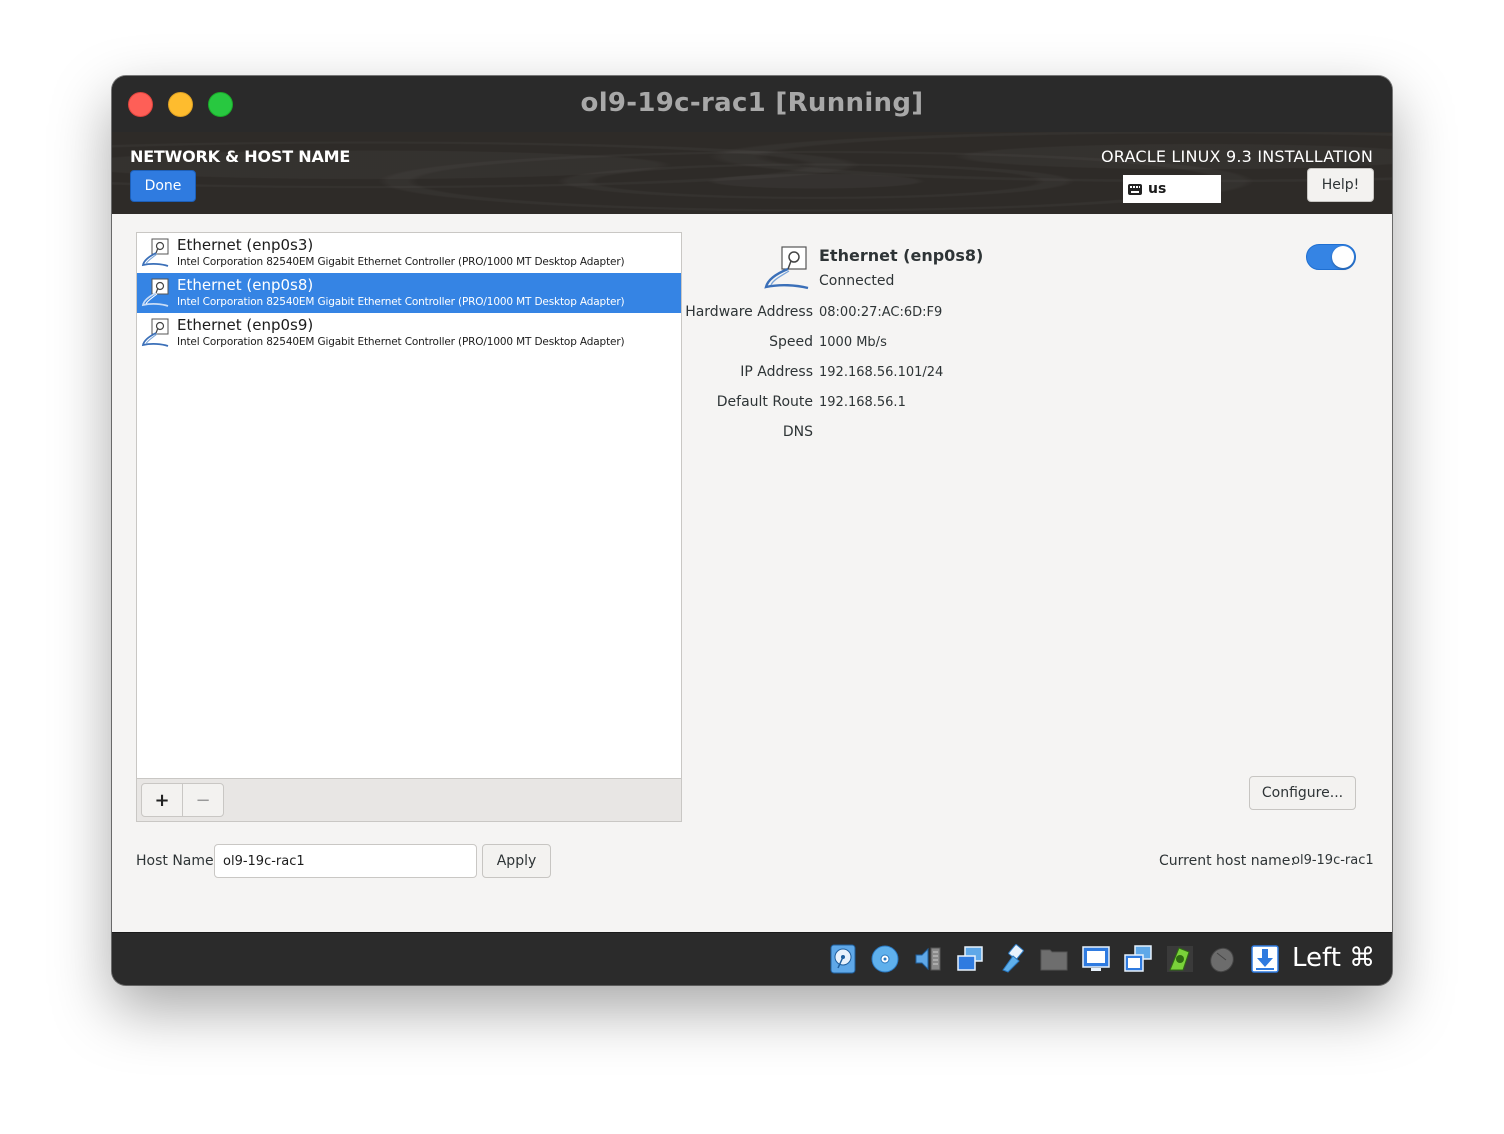 The width and height of the screenshot is (1504, 1134). What do you see at coordinates (245, 245) in the screenshot?
I see `device-name: Ethernet (enp0s3)` at bounding box center [245, 245].